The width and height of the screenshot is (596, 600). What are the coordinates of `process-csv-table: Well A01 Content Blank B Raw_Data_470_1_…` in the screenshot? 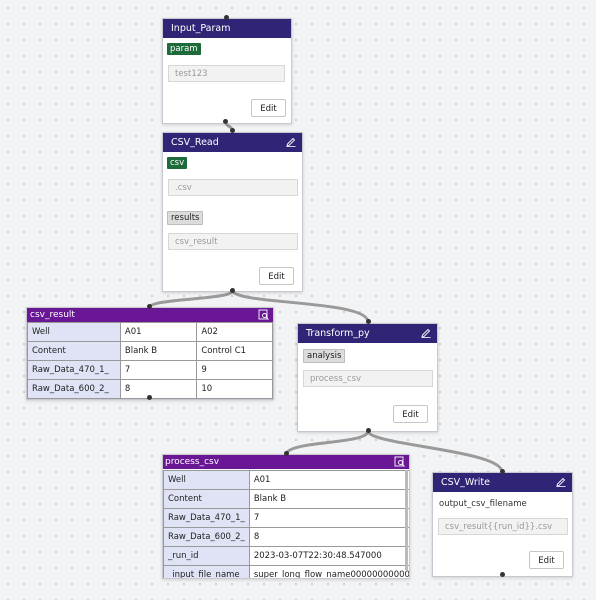 It's located at (286, 524).